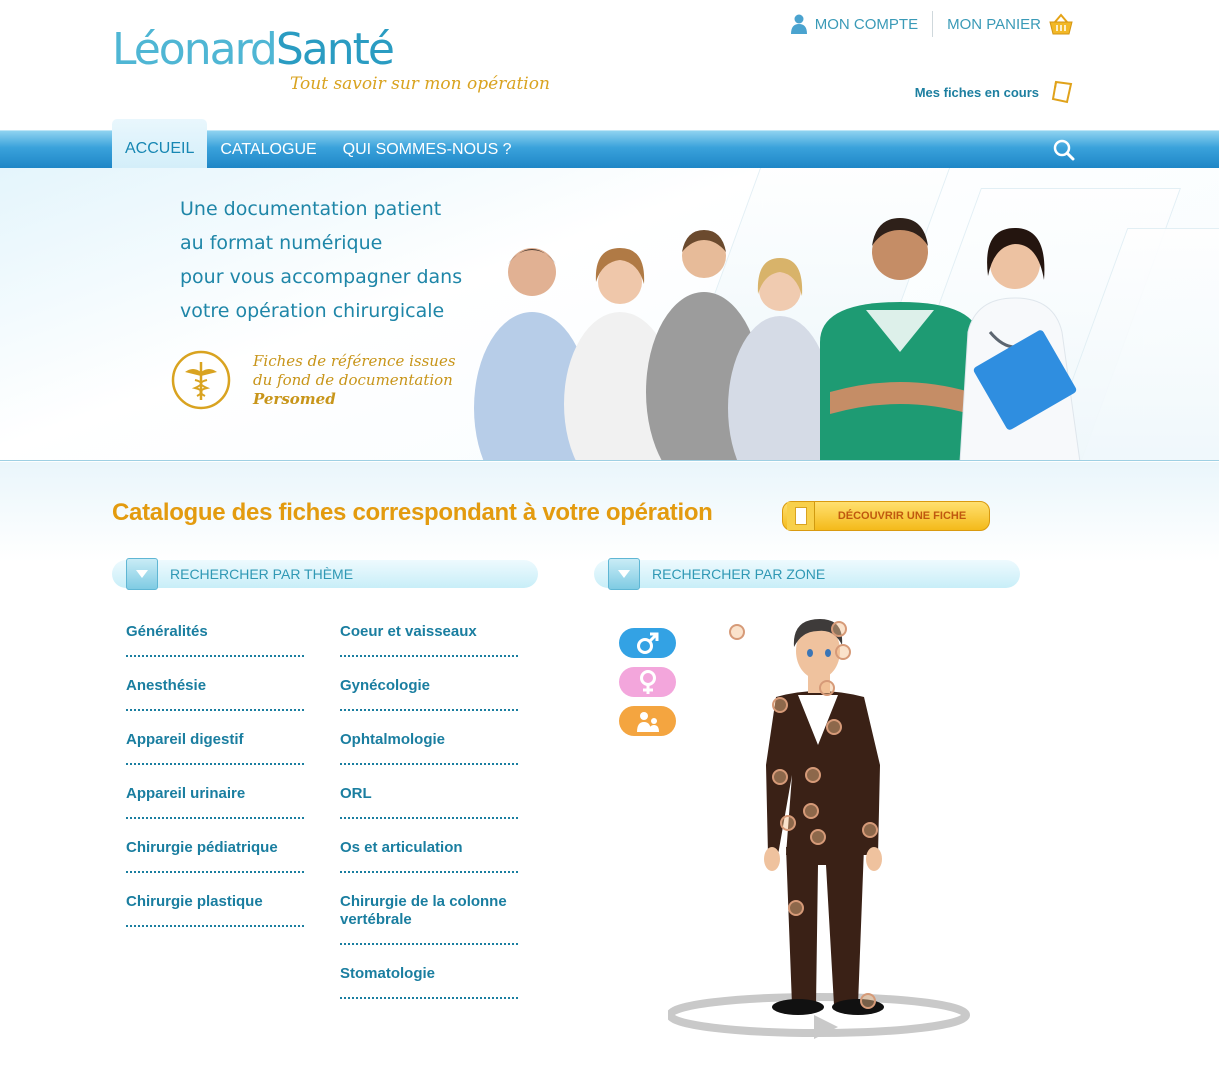  What do you see at coordinates (312, 311) in the screenshot?
I see `hero-line: votre opération chirurgicale` at bounding box center [312, 311].